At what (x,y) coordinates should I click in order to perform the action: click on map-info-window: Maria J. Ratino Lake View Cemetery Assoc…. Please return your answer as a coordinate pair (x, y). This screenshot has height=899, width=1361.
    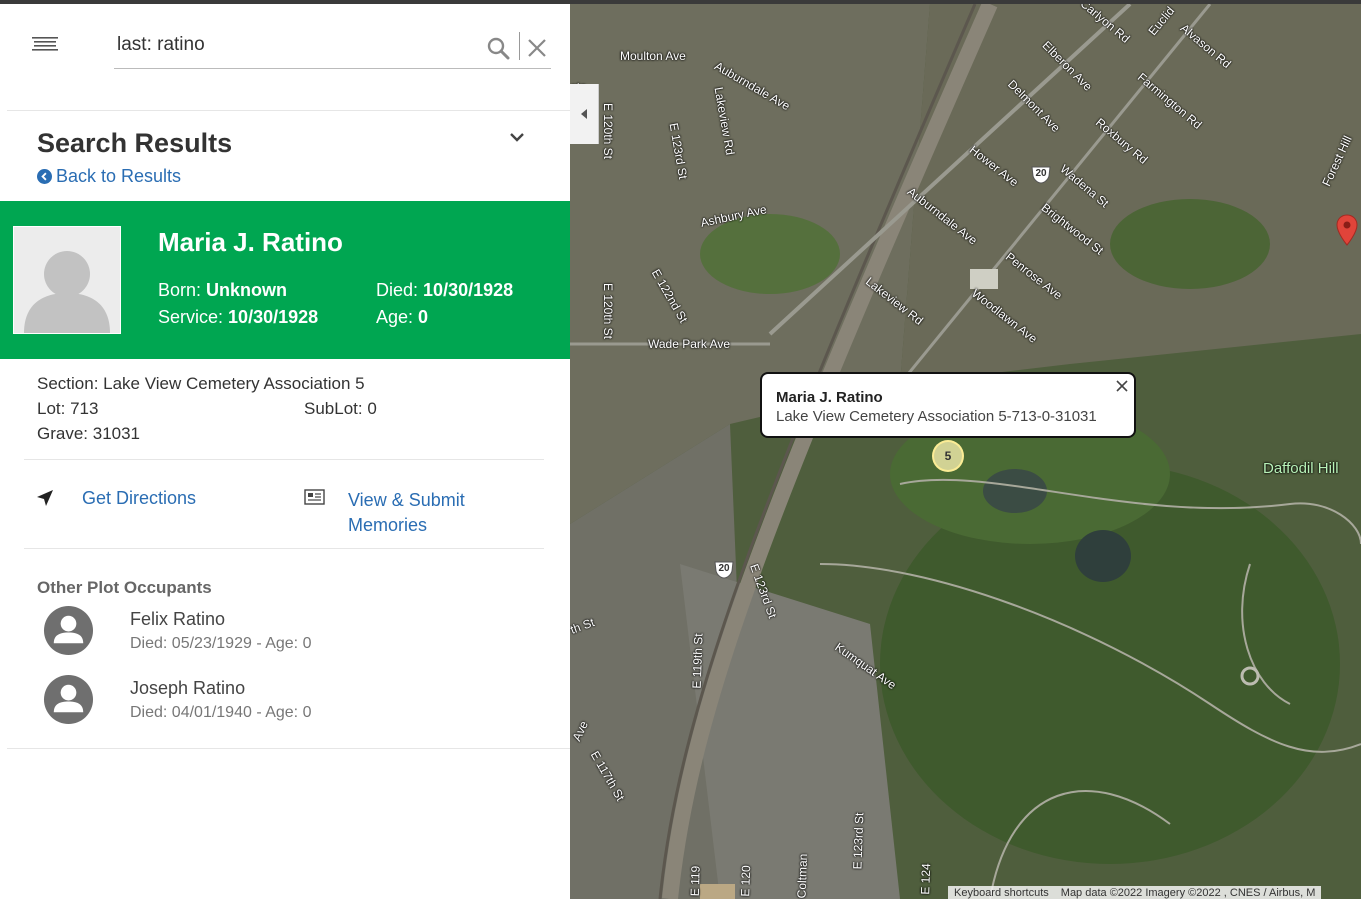
    Looking at the image, I should click on (948, 405).